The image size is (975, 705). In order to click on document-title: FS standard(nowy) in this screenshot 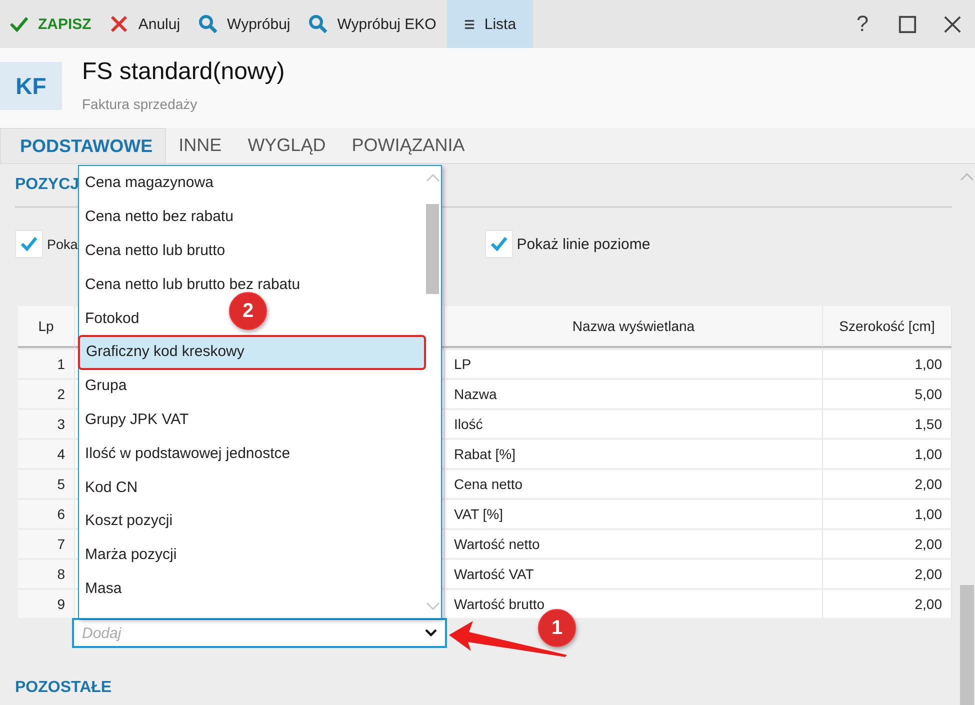, I will do `click(183, 72)`.